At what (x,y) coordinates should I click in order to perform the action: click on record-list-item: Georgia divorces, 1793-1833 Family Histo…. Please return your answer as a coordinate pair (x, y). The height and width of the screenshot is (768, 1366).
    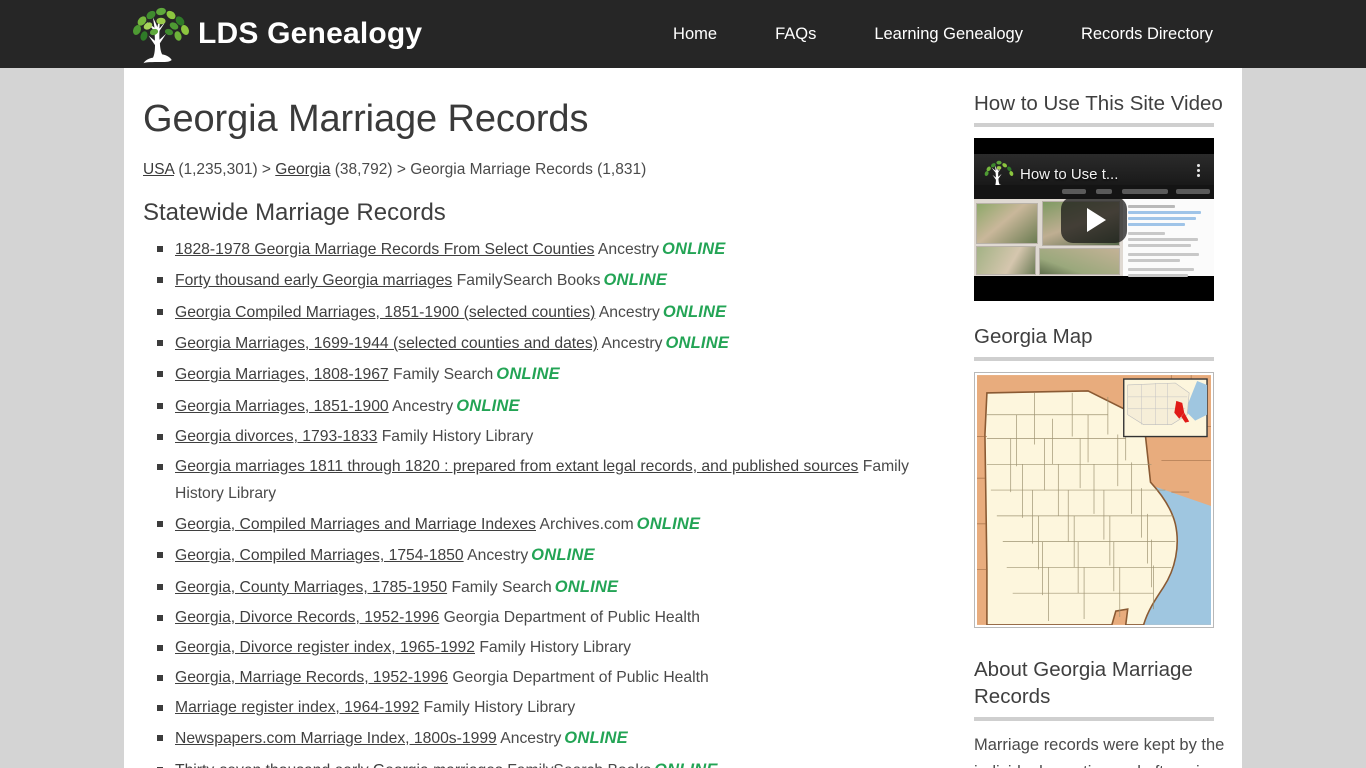
    Looking at the image, I should click on (546, 436).